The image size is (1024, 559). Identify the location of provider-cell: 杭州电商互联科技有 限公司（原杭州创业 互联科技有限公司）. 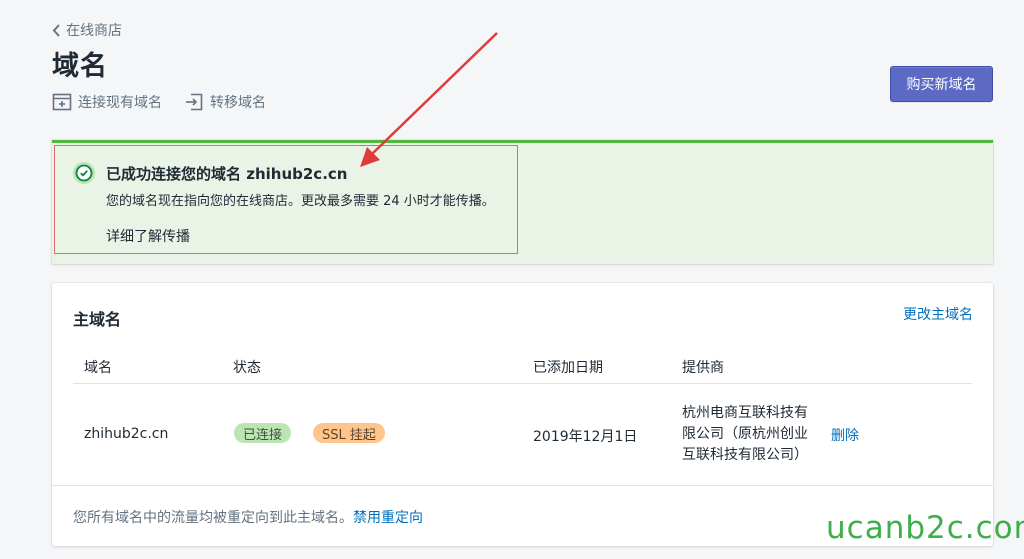
(752, 434).